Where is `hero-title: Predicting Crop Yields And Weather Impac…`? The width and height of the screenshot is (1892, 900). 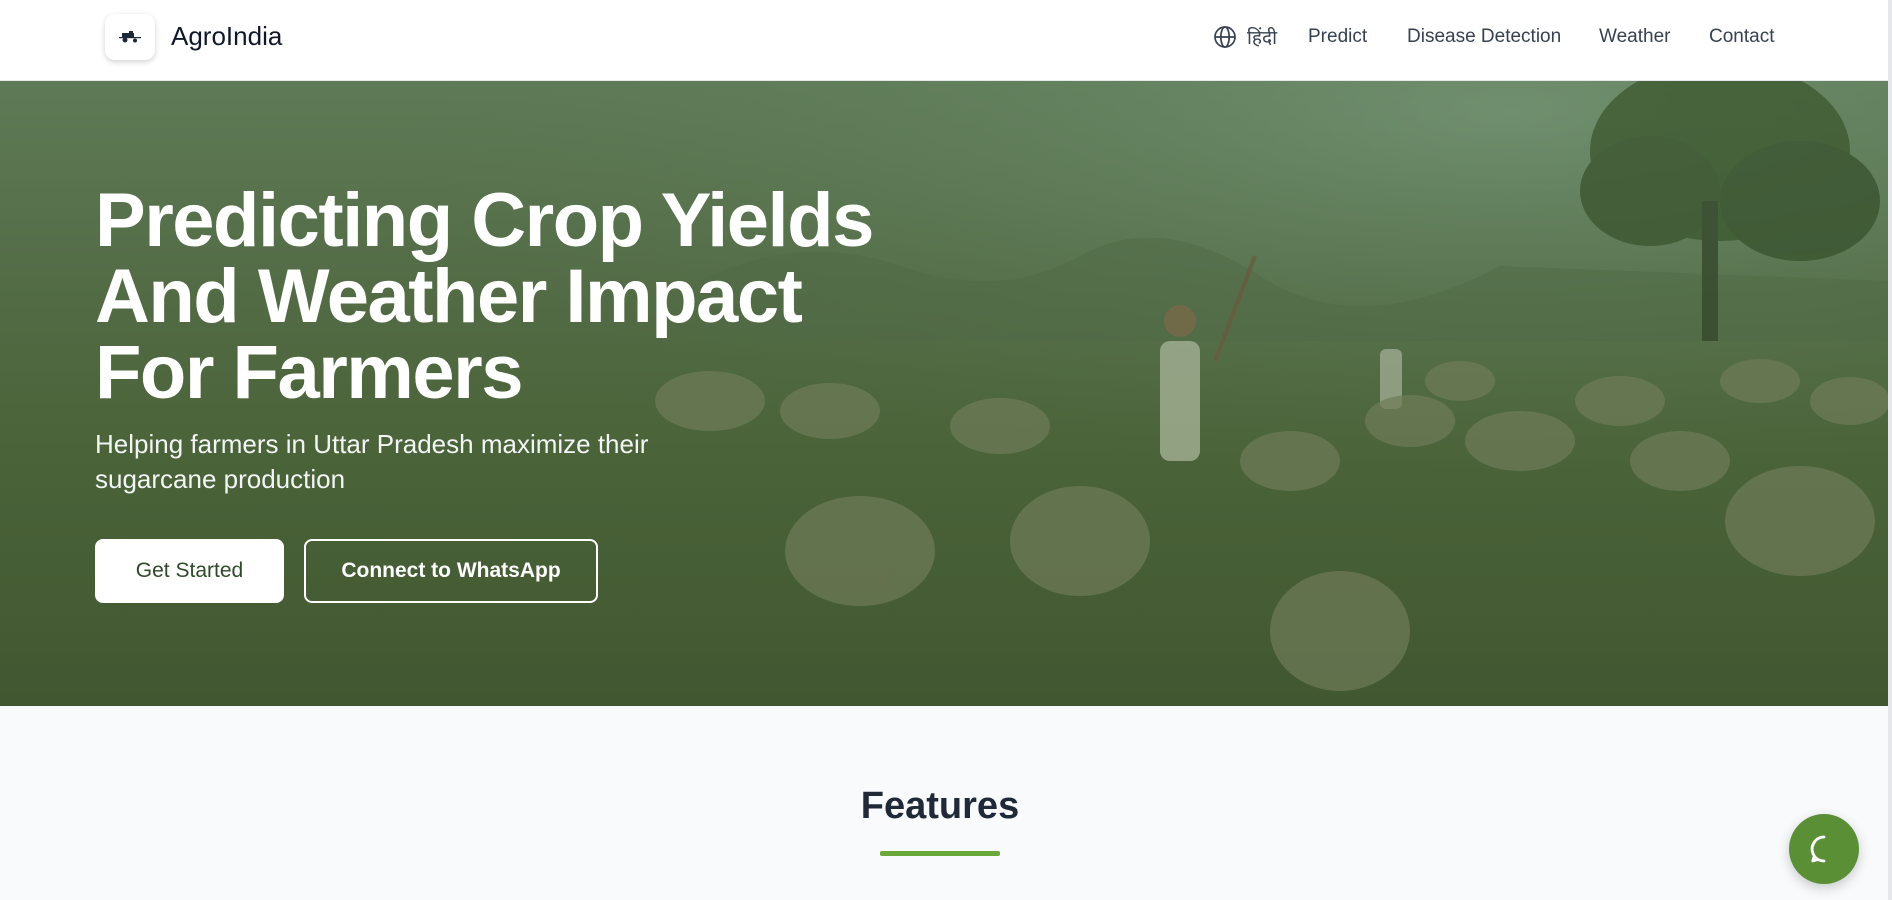 hero-title: Predicting Crop Yields And Weather Impac… is located at coordinates (505, 297).